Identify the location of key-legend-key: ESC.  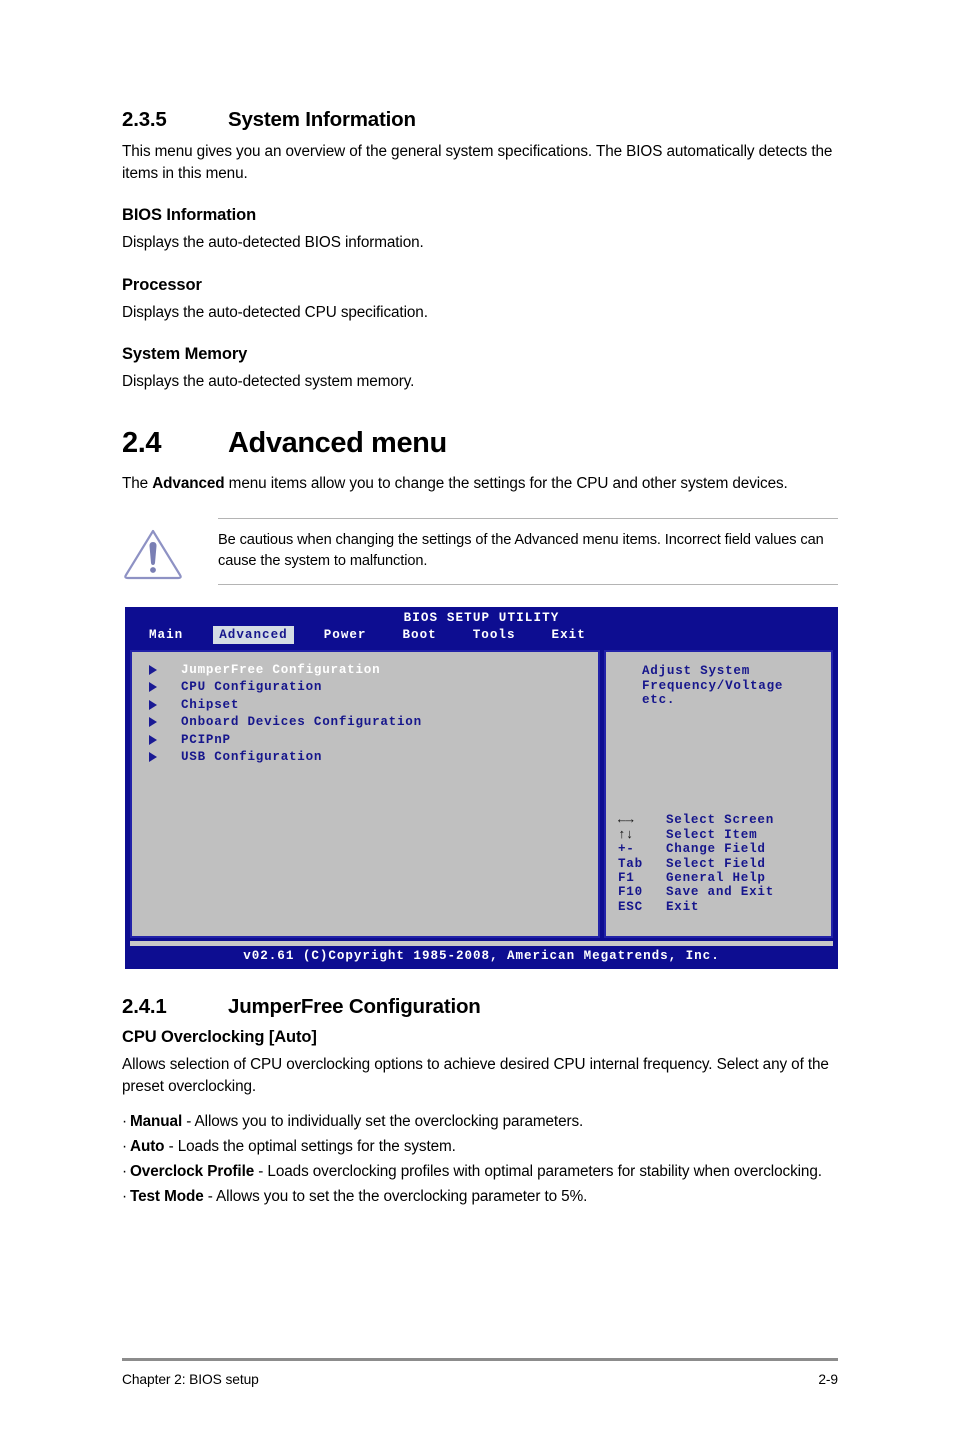
(630, 906).